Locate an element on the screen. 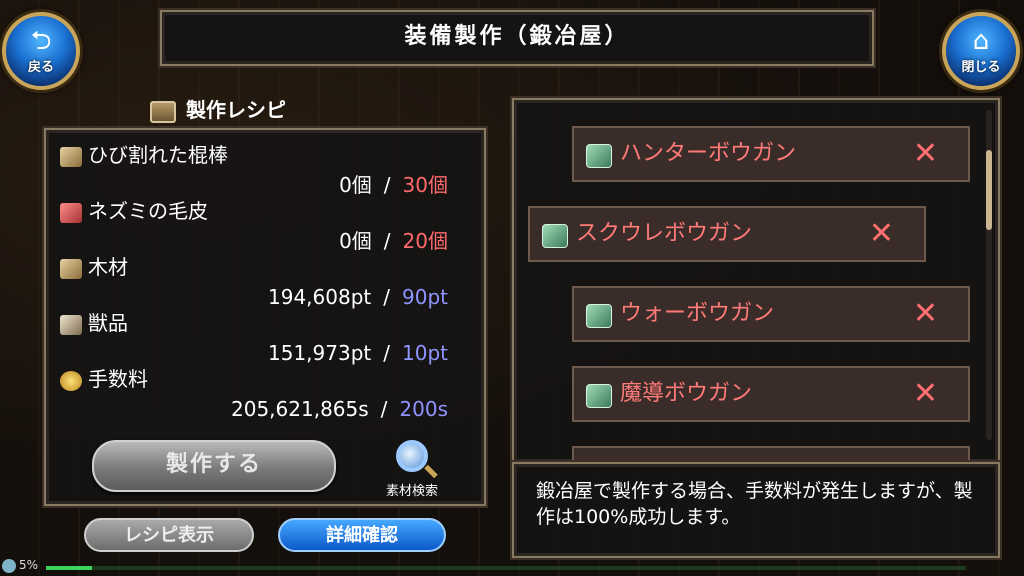  material-name: 手数料 is located at coordinates (118, 379).